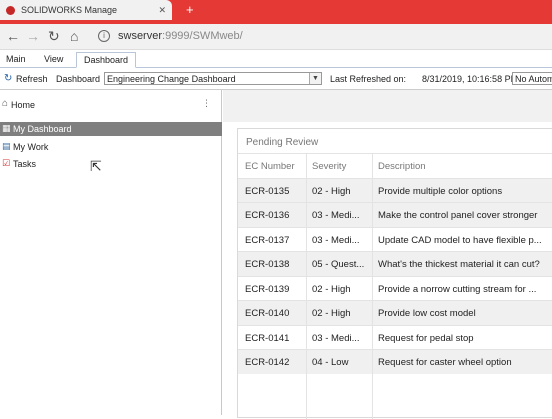 The width and height of the screenshot is (552, 419). I want to click on description-cell: Provide multiple color options, so click(440, 191).